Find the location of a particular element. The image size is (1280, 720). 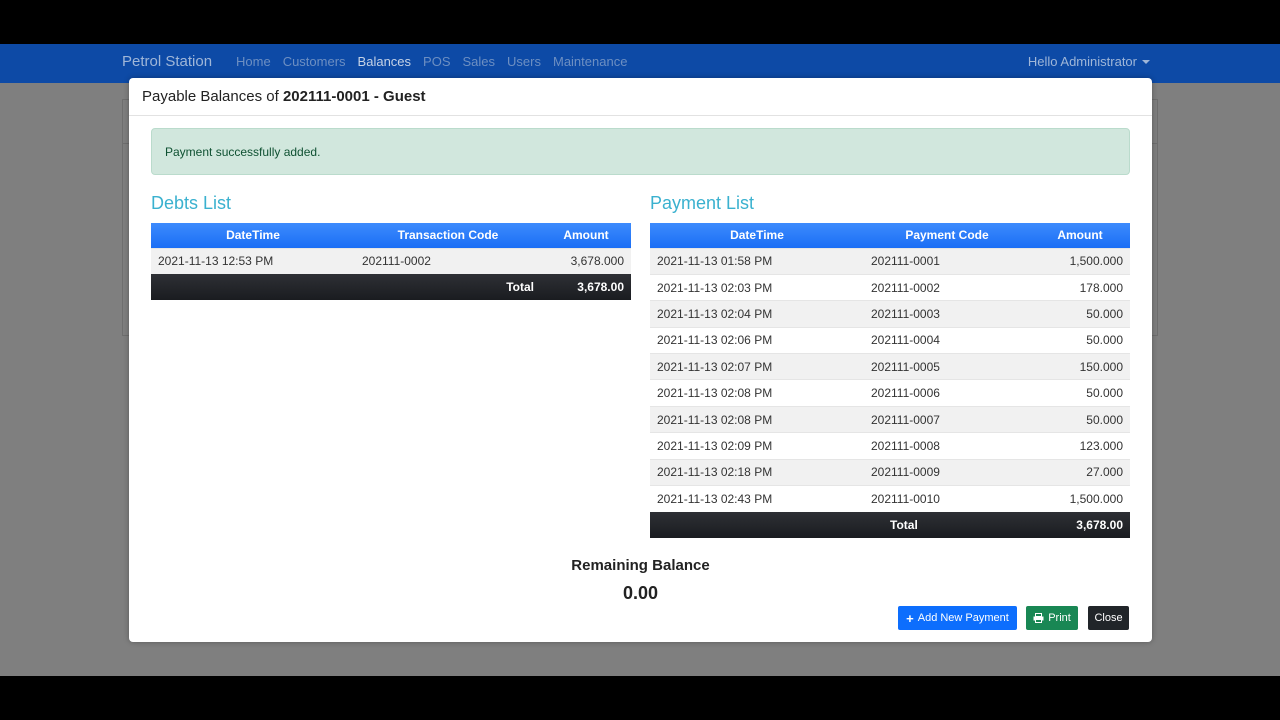

payments-total-label: Total is located at coordinates (947, 524).